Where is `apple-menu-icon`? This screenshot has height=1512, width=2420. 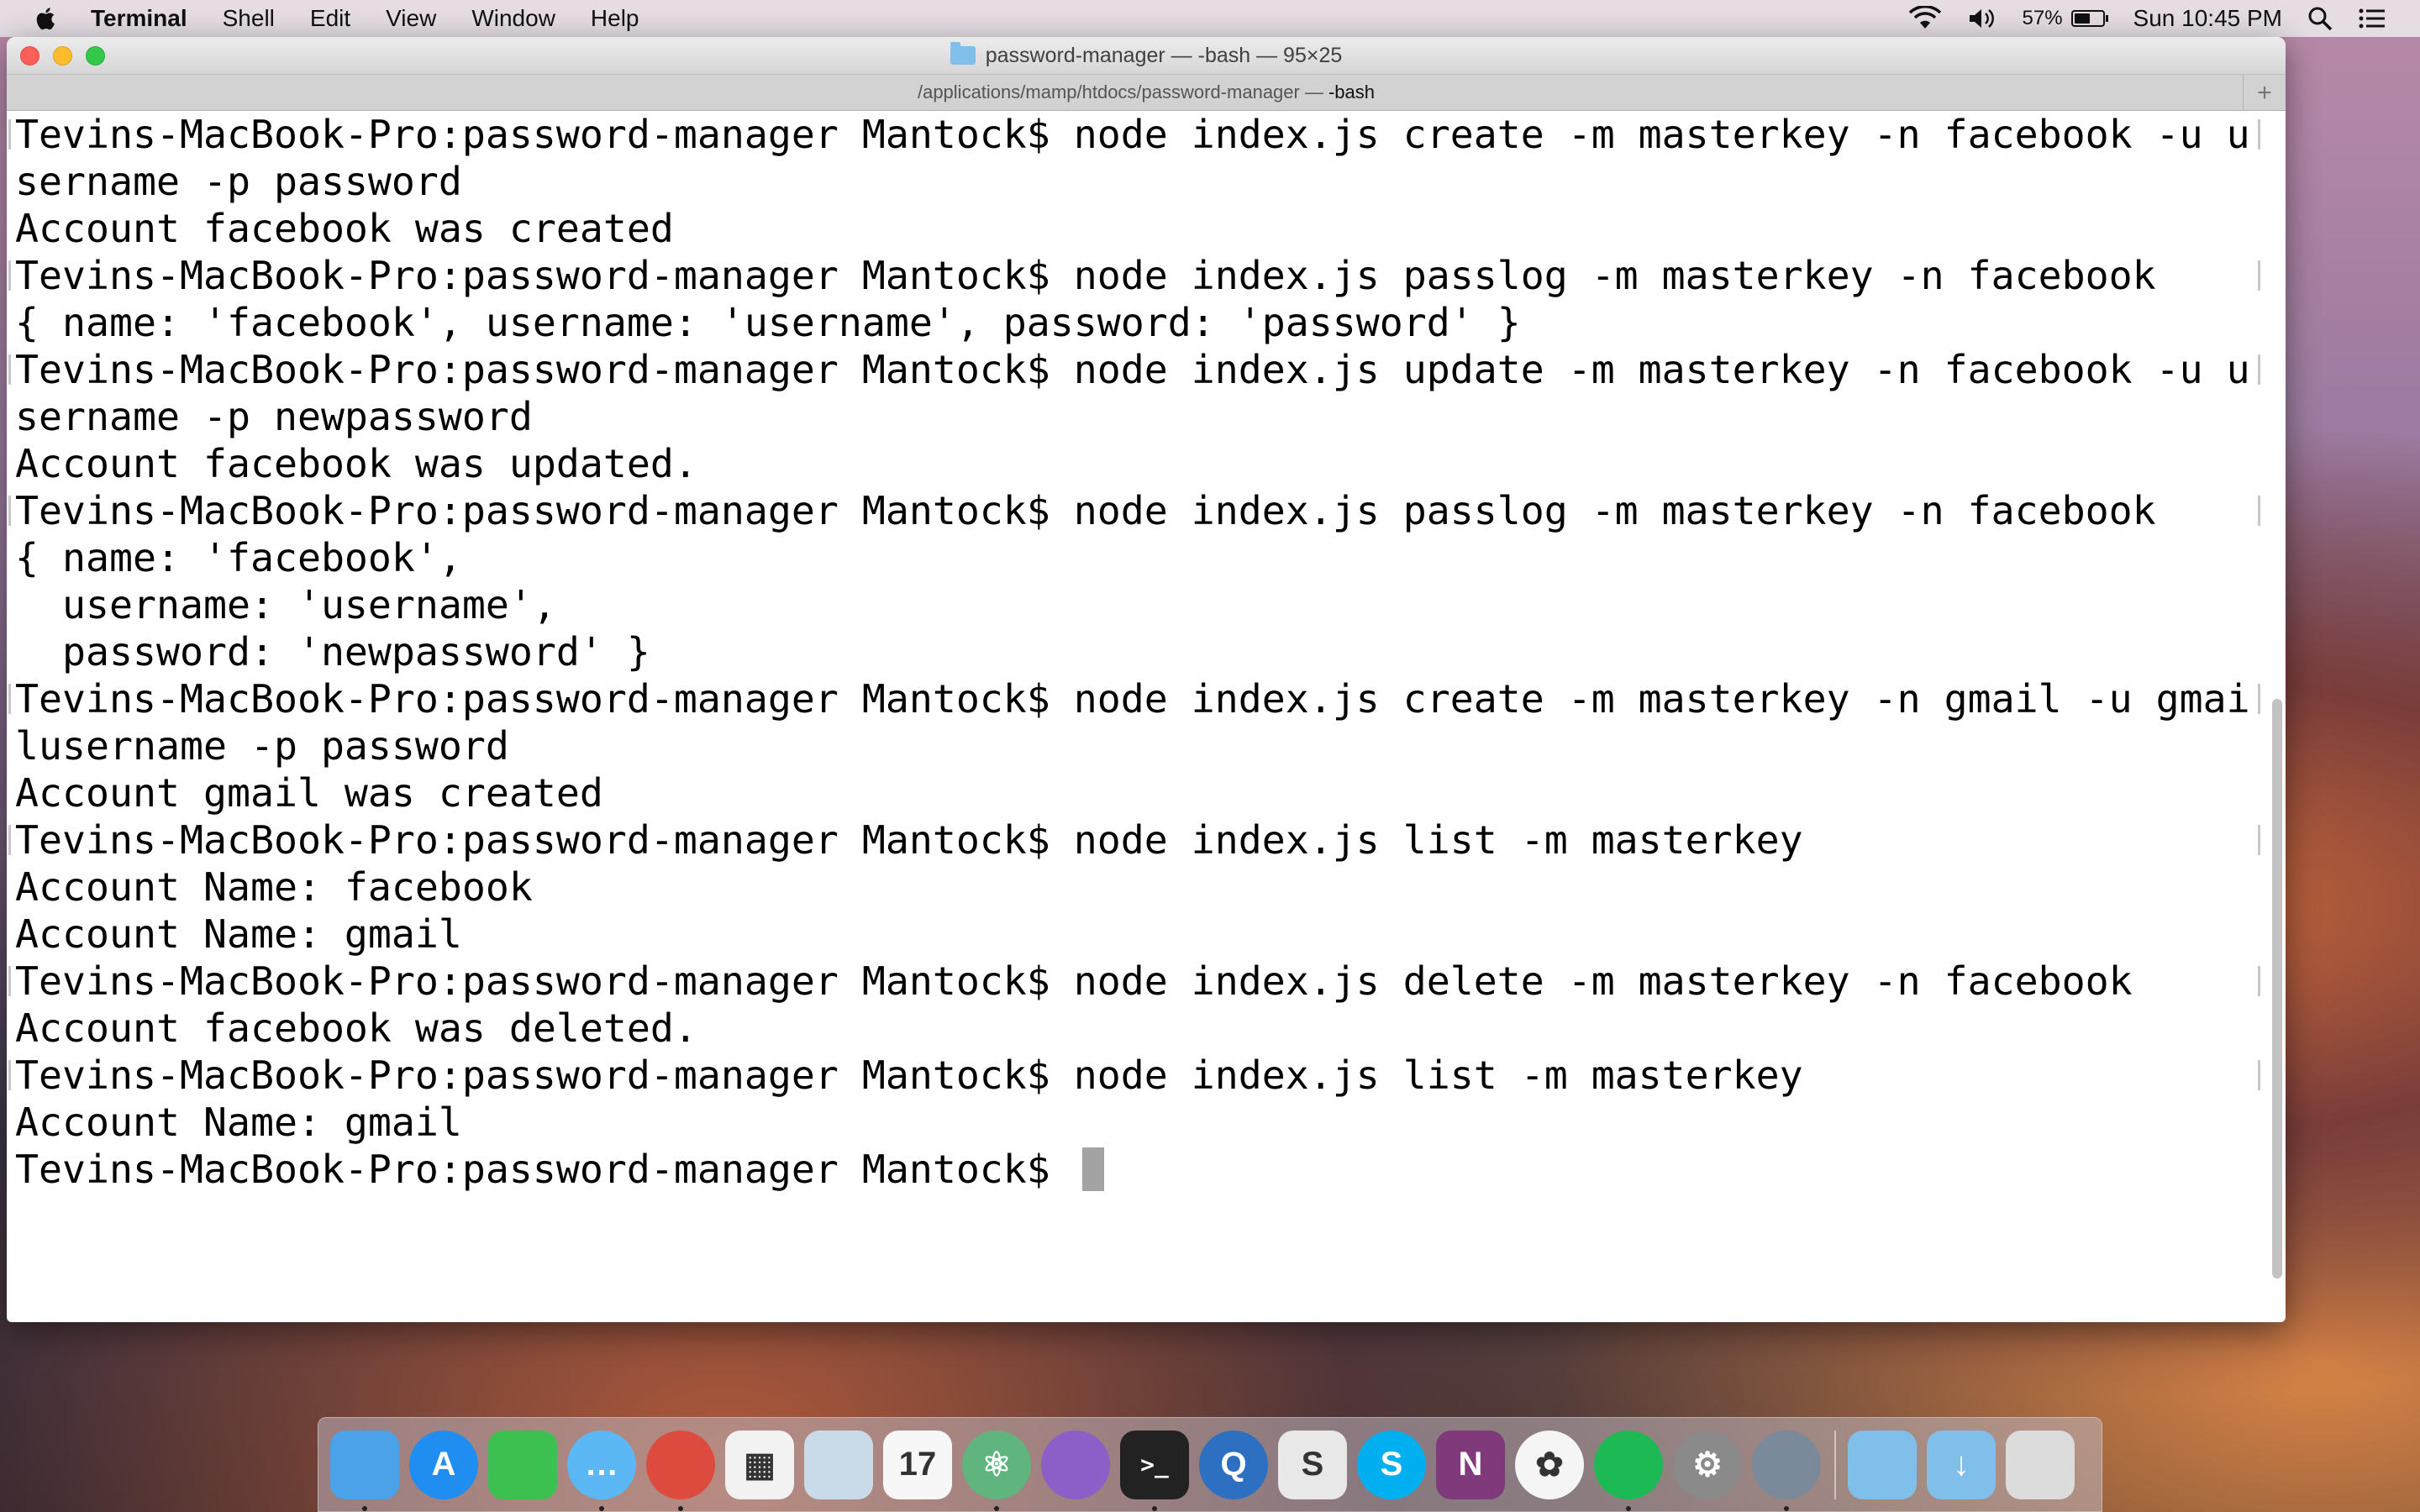 apple-menu-icon is located at coordinates (46, 18).